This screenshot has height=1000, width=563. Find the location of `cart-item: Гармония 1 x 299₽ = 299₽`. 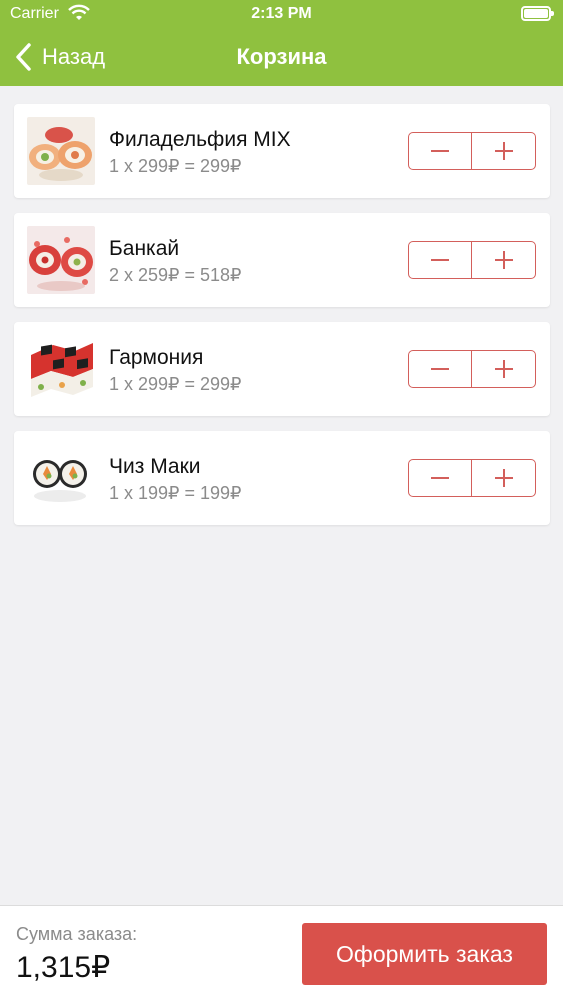

cart-item: Гармония 1 x 299₽ = 299₽ is located at coordinates (282, 369).